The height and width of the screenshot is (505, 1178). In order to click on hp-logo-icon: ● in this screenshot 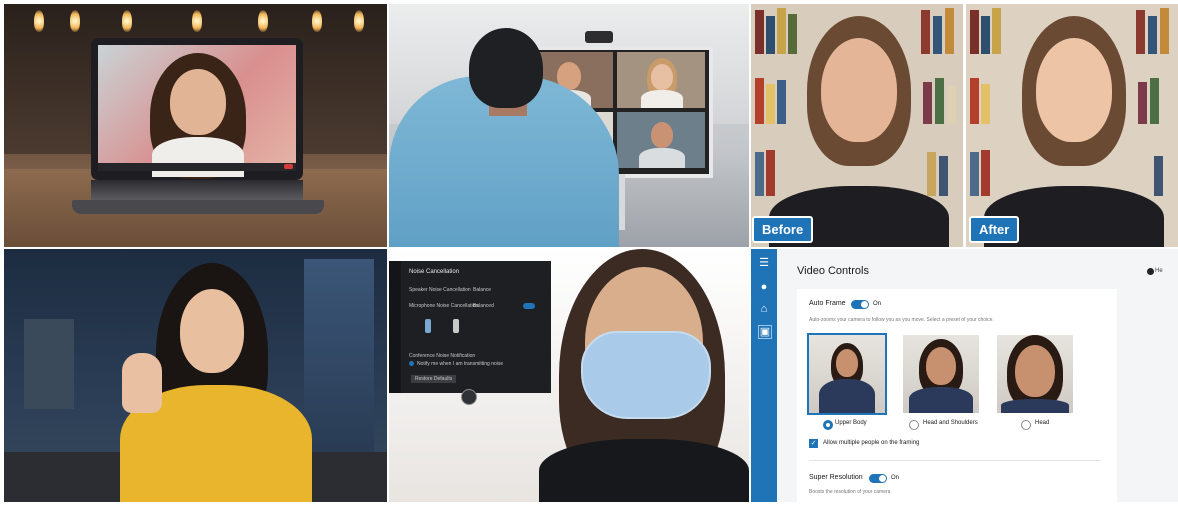, I will do `click(764, 287)`.